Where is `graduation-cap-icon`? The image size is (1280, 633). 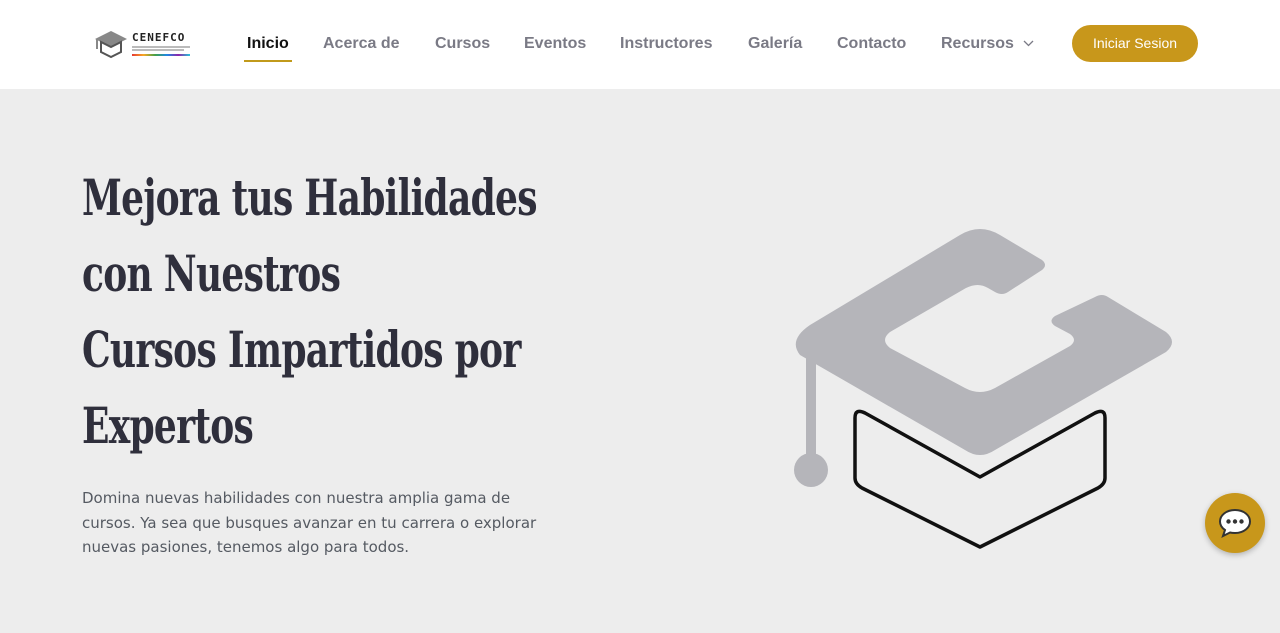 graduation-cap-icon is located at coordinates (983, 389).